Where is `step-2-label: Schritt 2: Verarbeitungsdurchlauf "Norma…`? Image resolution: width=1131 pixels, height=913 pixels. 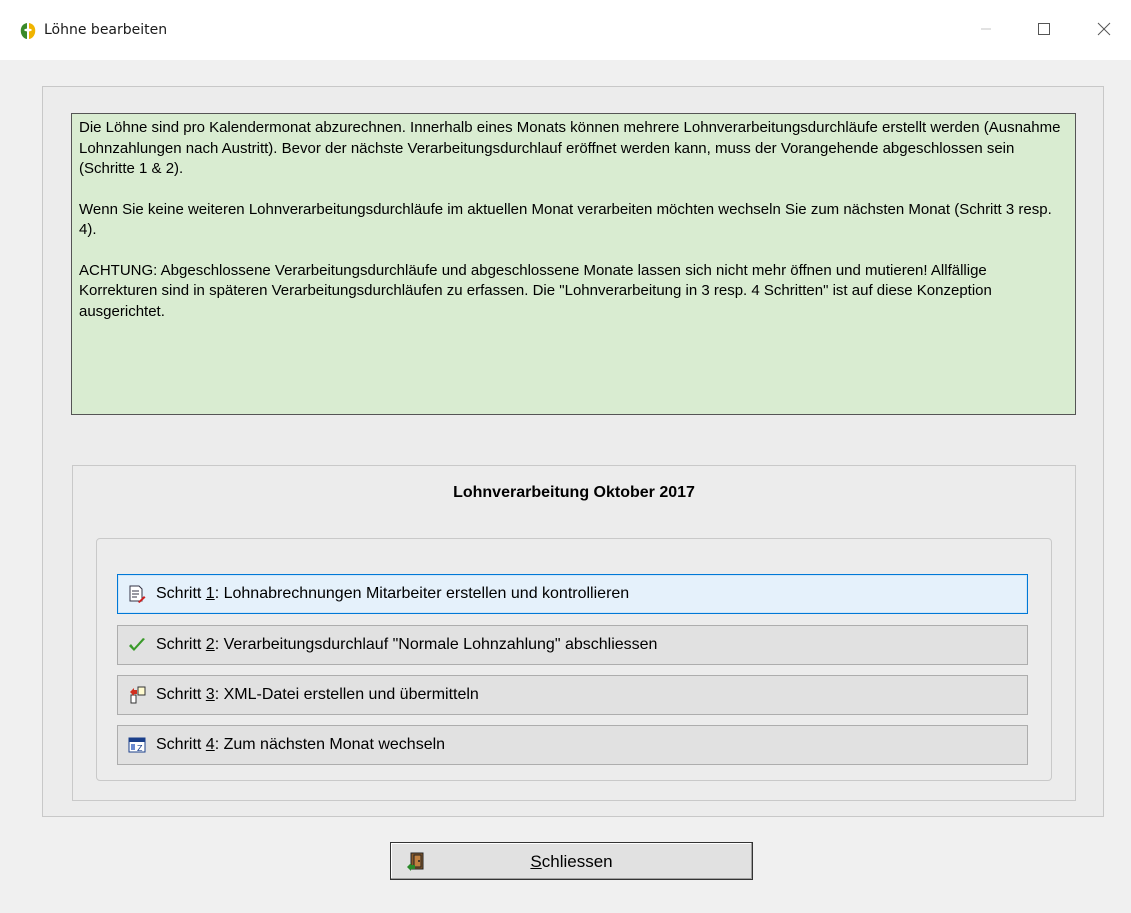 step-2-label: Schritt 2: Verarbeitungsdurchlauf "Norma… is located at coordinates (407, 644).